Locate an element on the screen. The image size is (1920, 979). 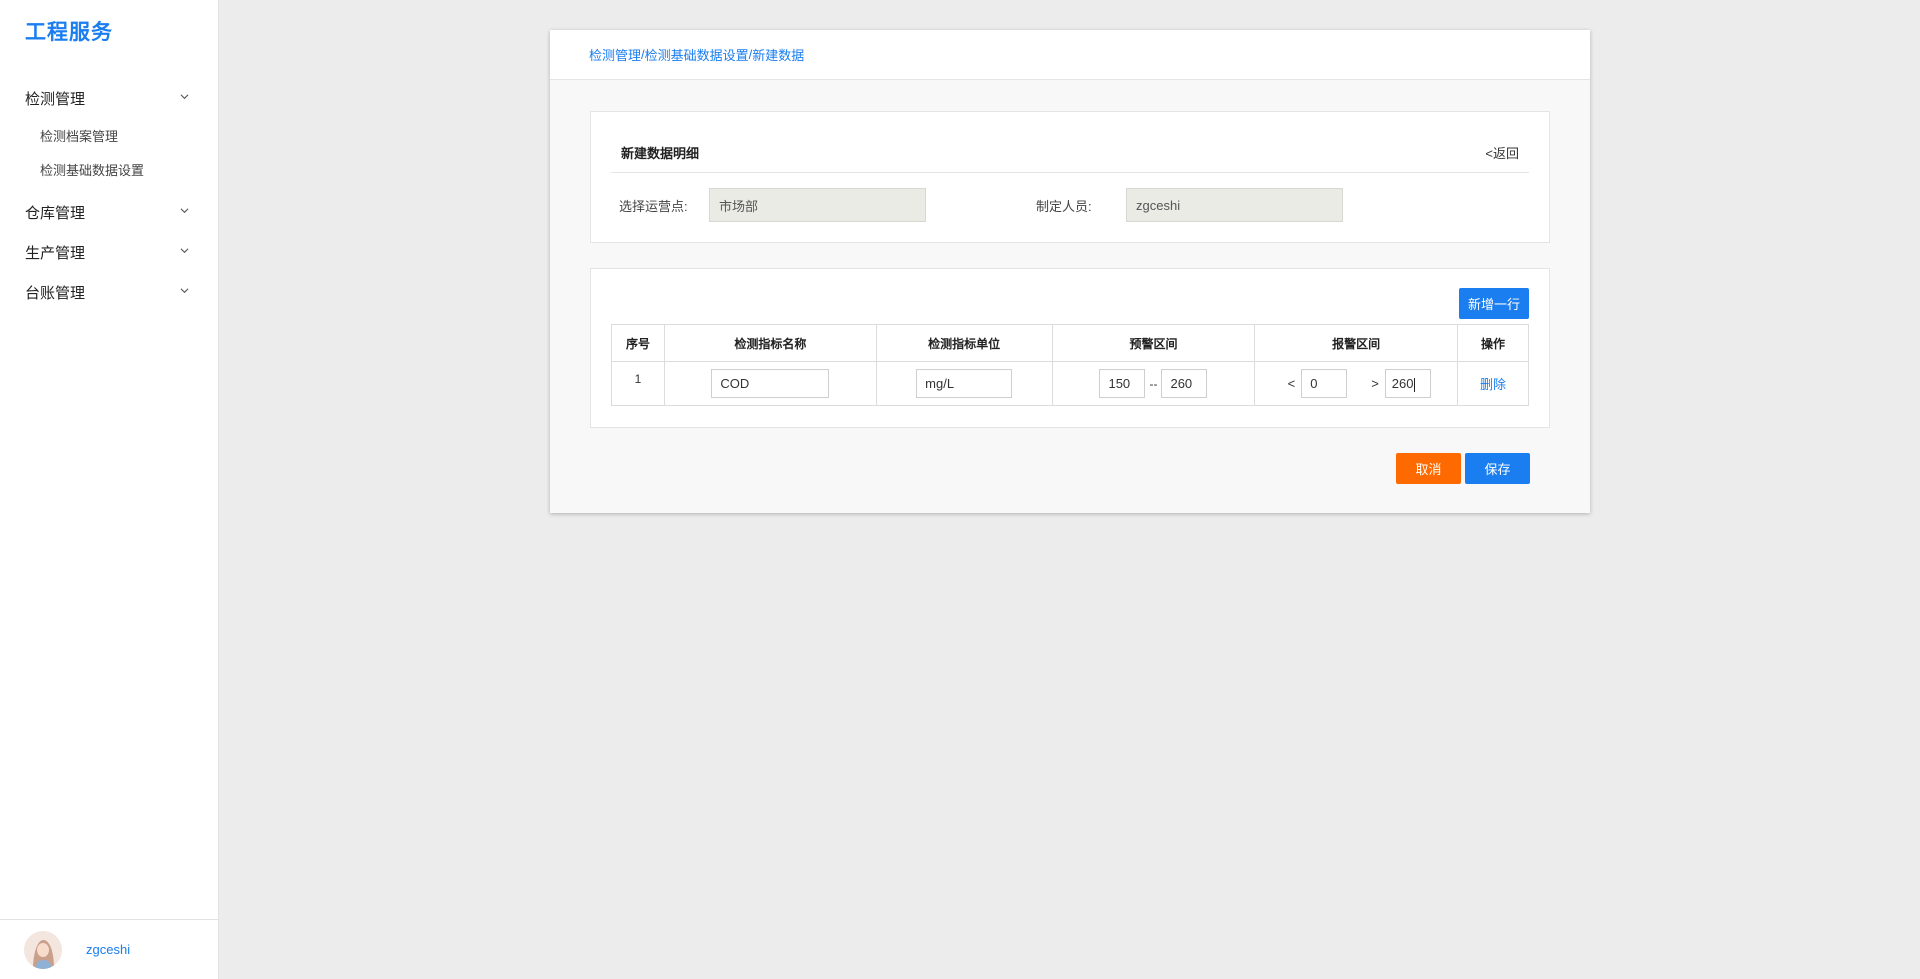
user-bar: zgceshi is located at coordinates (109, 949).